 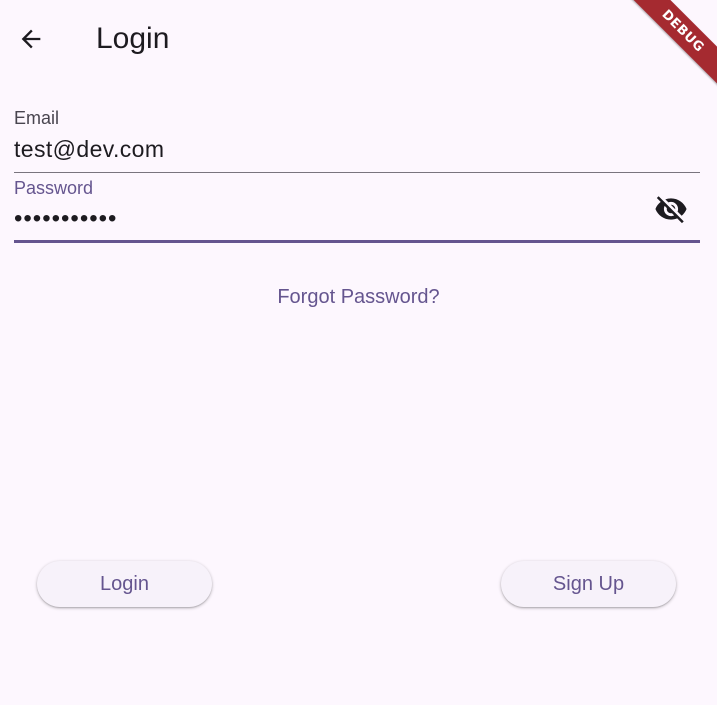 I want to click on email-input: test@dev.com, so click(x=89, y=149).